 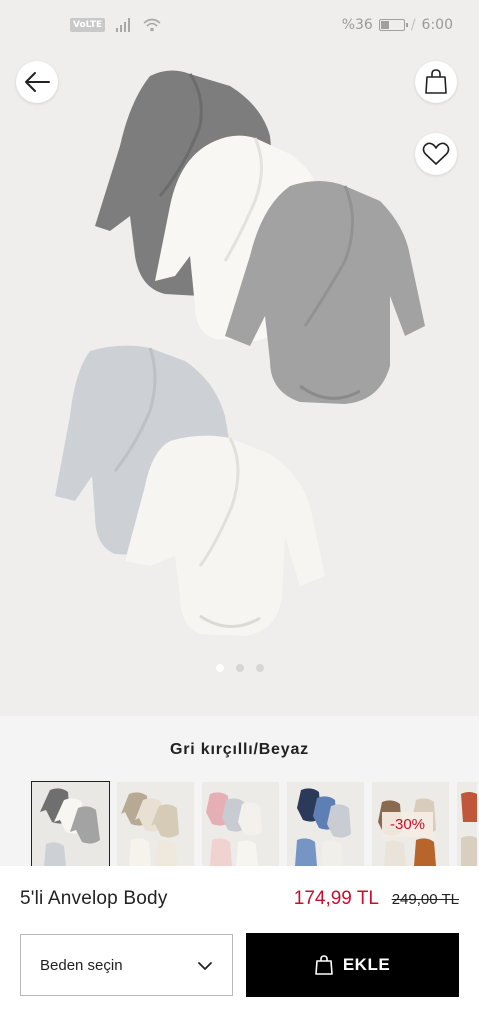 I want to click on swatch-image-blue, so click(x=325, y=824).